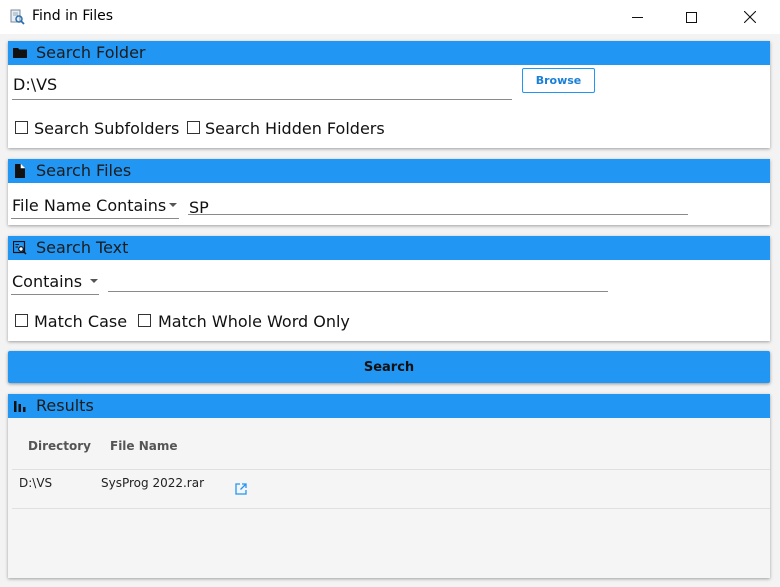 Image resolution: width=780 pixels, height=587 pixels. I want to click on minimize-icon, so click(637, 17).